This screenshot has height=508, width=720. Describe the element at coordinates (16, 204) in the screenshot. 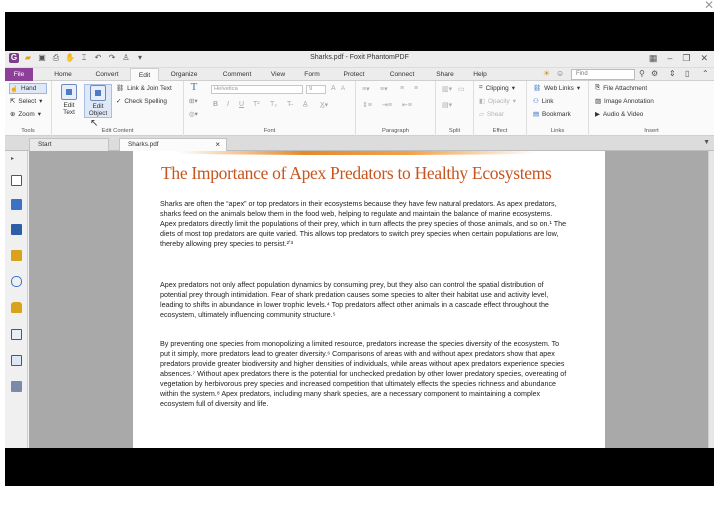

I see `pages-icon` at that location.